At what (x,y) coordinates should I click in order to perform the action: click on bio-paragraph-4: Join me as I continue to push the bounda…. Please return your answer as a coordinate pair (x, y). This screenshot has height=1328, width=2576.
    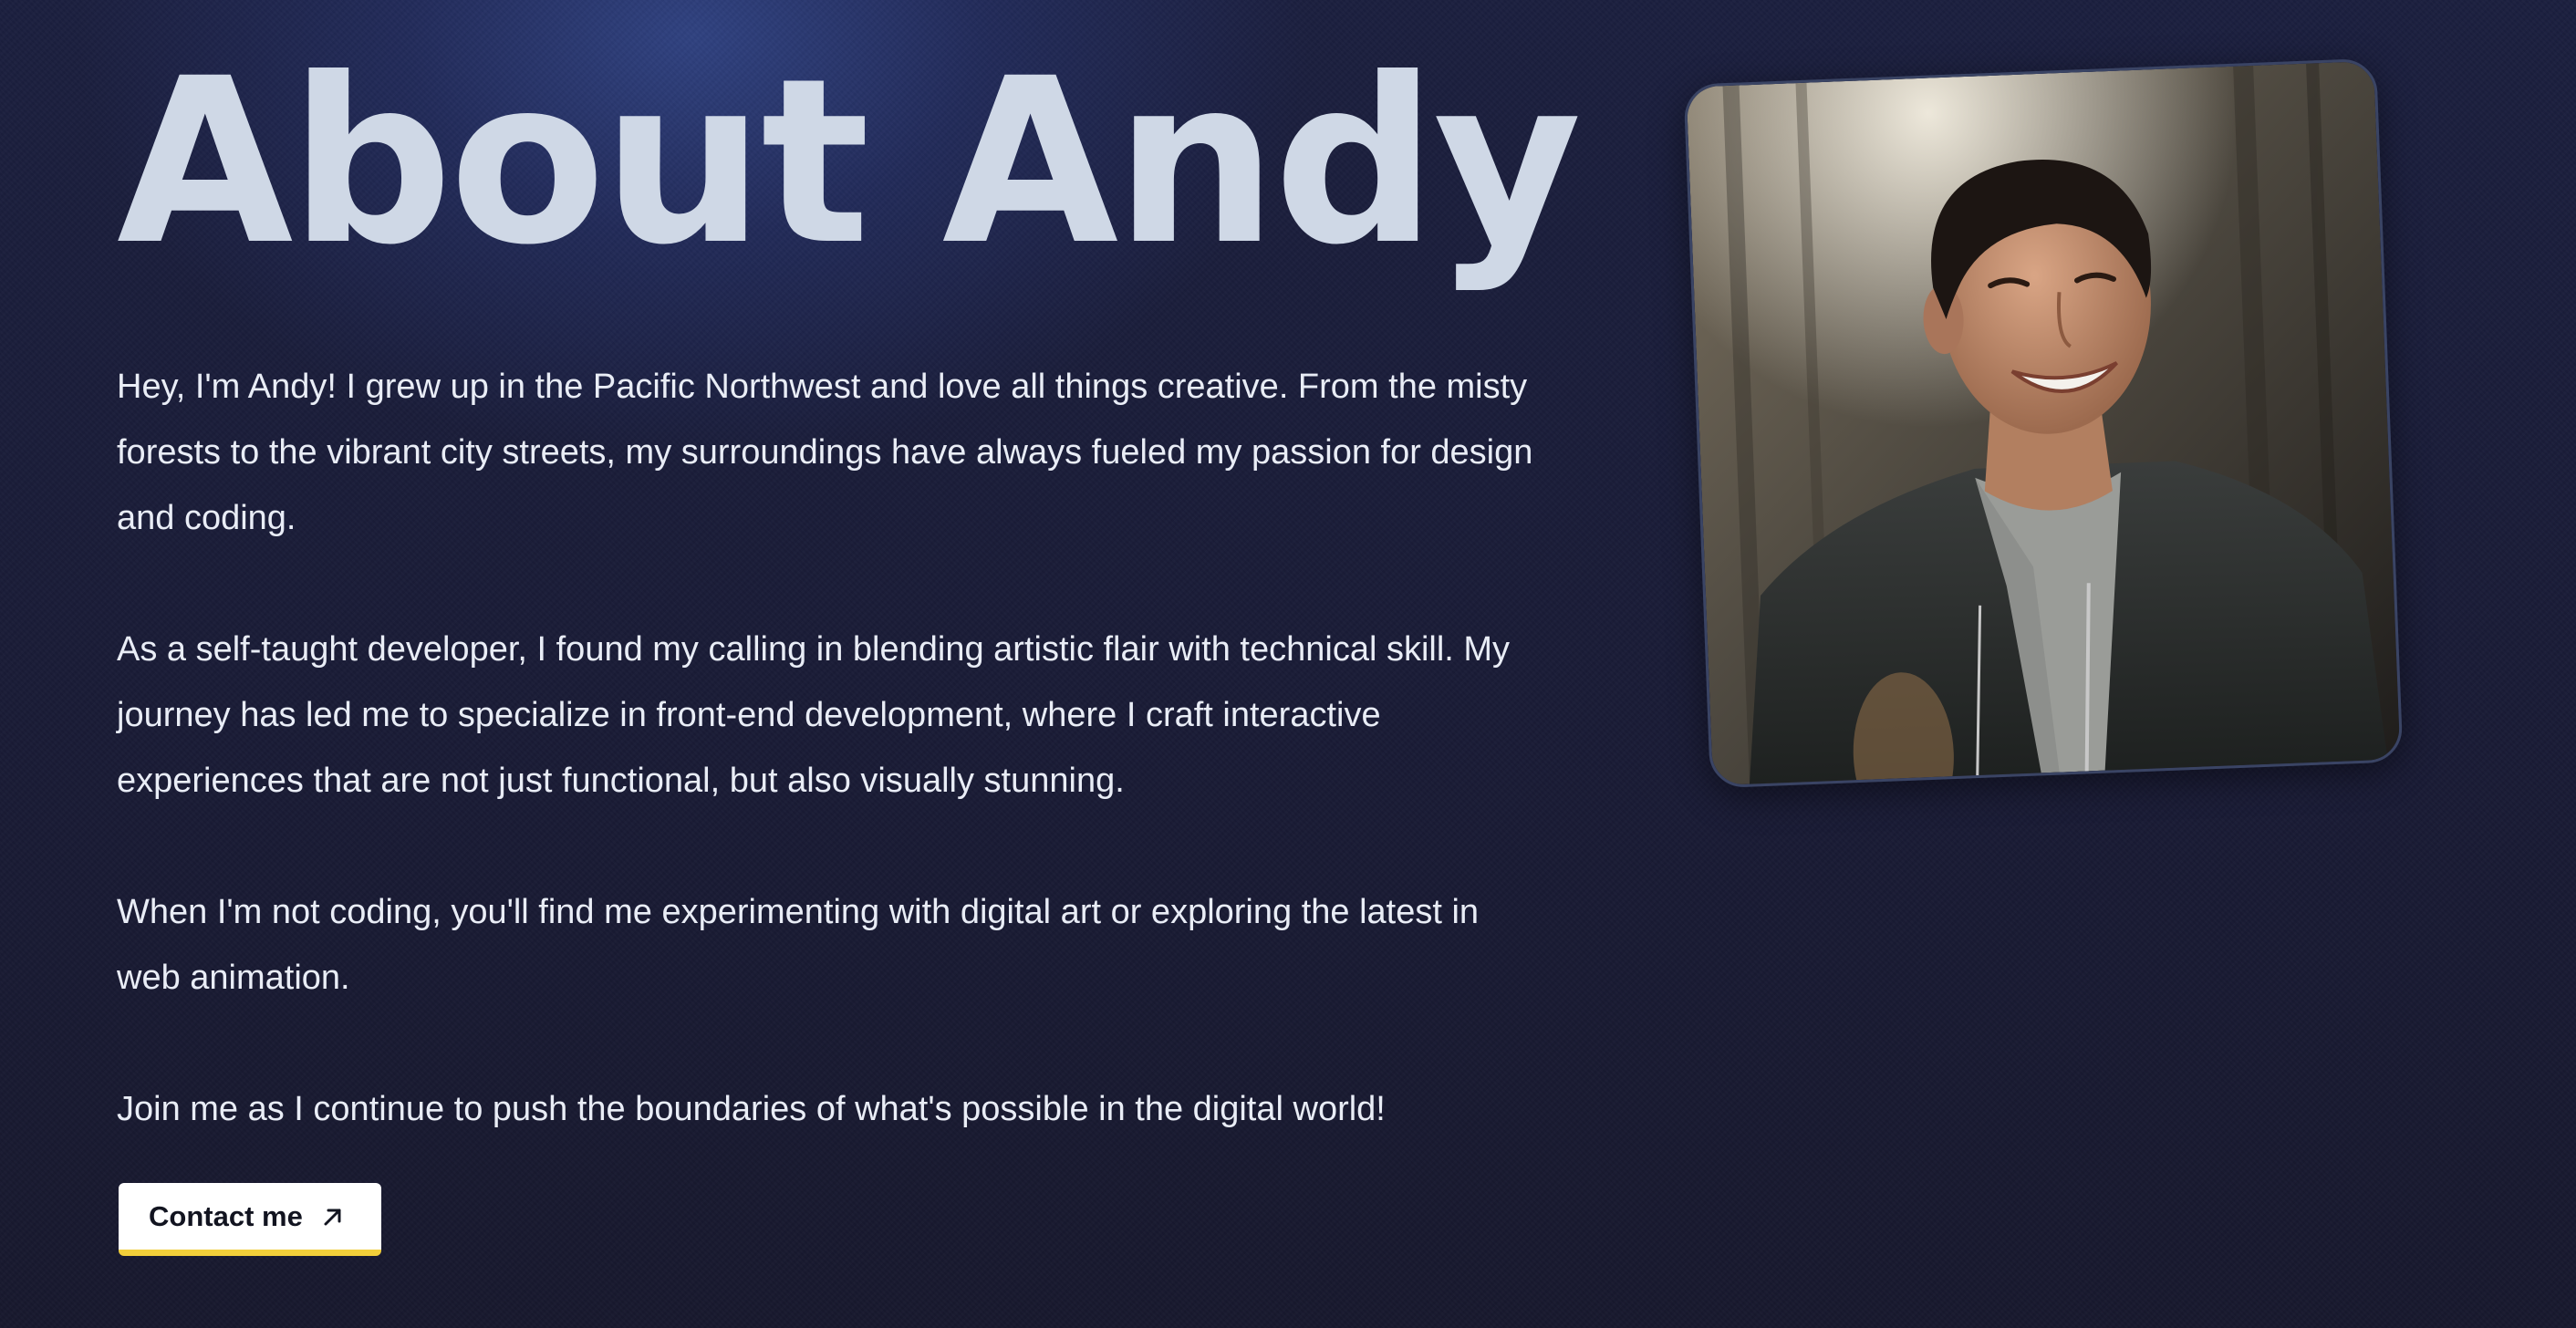
    Looking at the image, I should click on (751, 1109).